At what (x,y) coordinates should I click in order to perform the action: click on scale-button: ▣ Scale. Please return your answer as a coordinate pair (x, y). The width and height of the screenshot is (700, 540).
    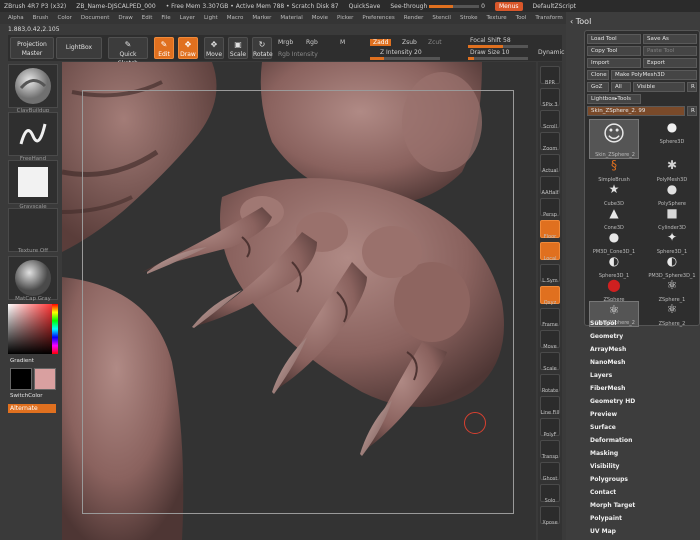
    Looking at the image, I should click on (238, 48).